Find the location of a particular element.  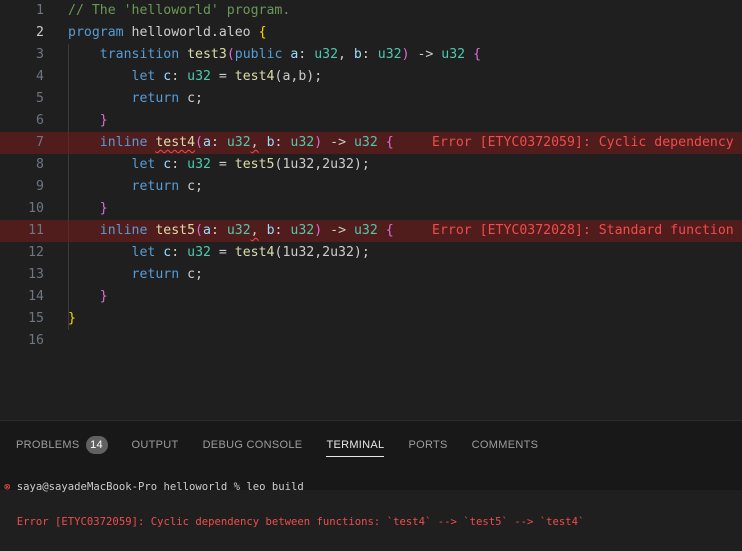

tab-ports: PORTS is located at coordinates (427, 445).